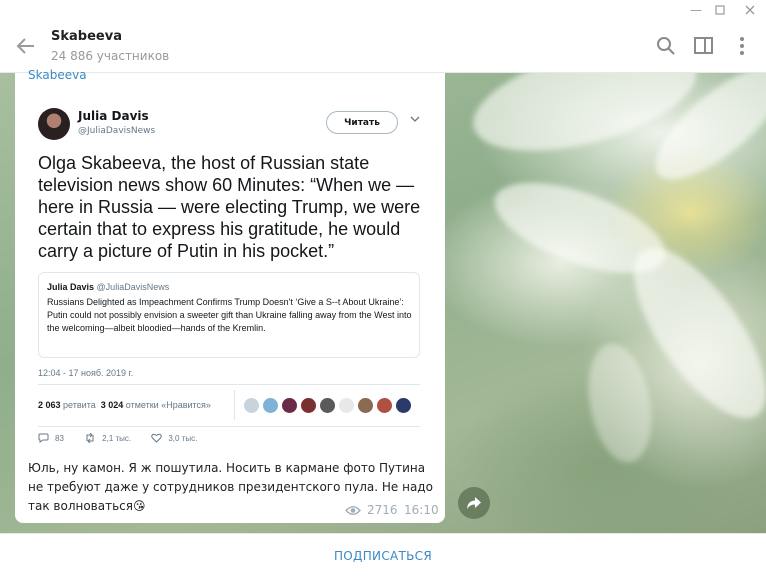 The height and width of the screenshot is (578, 766). What do you see at coordinates (720, 10) in the screenshot?
I see `maximize-icon` at bounding box center [720, 10].